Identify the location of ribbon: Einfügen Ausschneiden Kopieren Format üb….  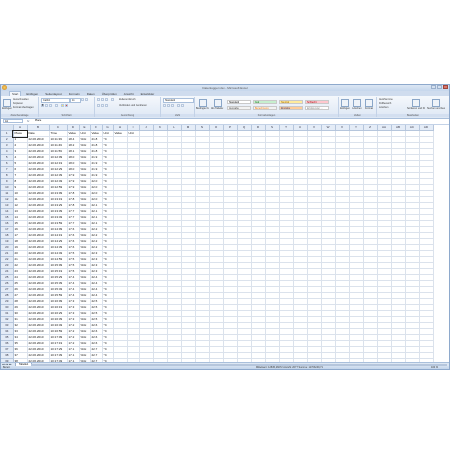
(225, 107).